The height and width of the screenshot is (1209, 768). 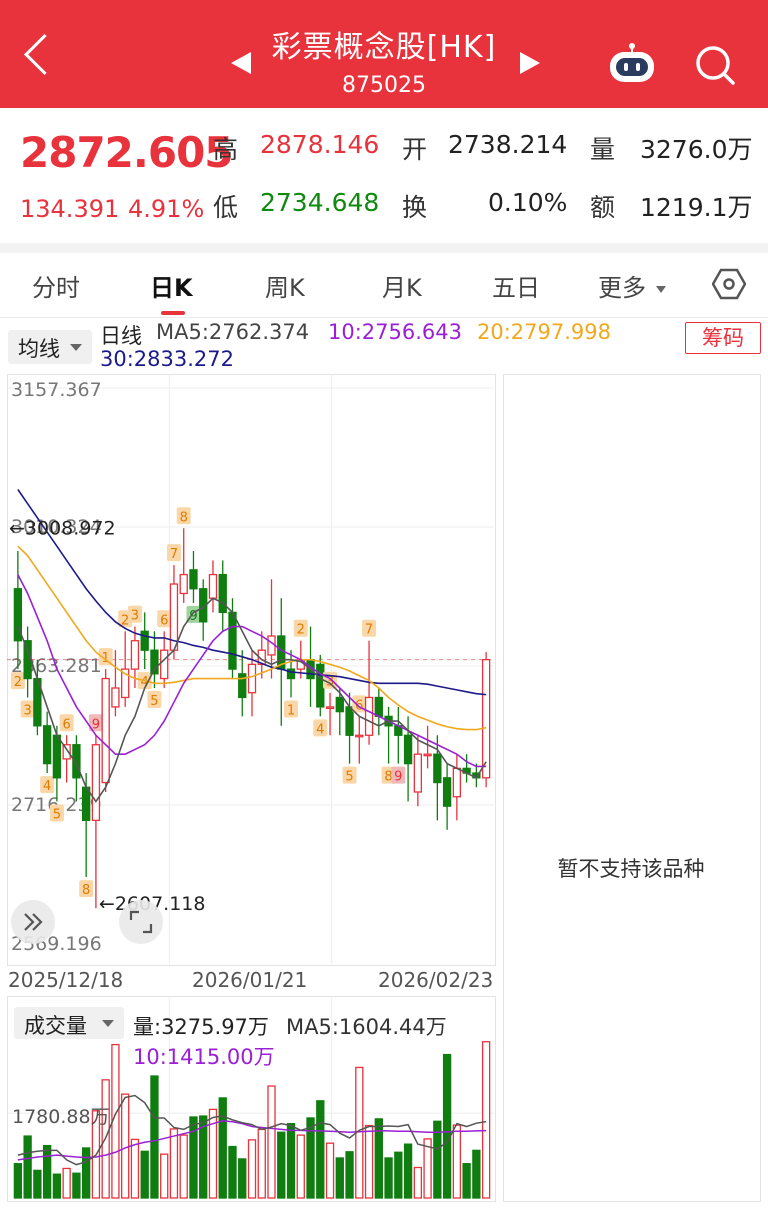 I want to click on section-divider, so click(x=384, y=248).